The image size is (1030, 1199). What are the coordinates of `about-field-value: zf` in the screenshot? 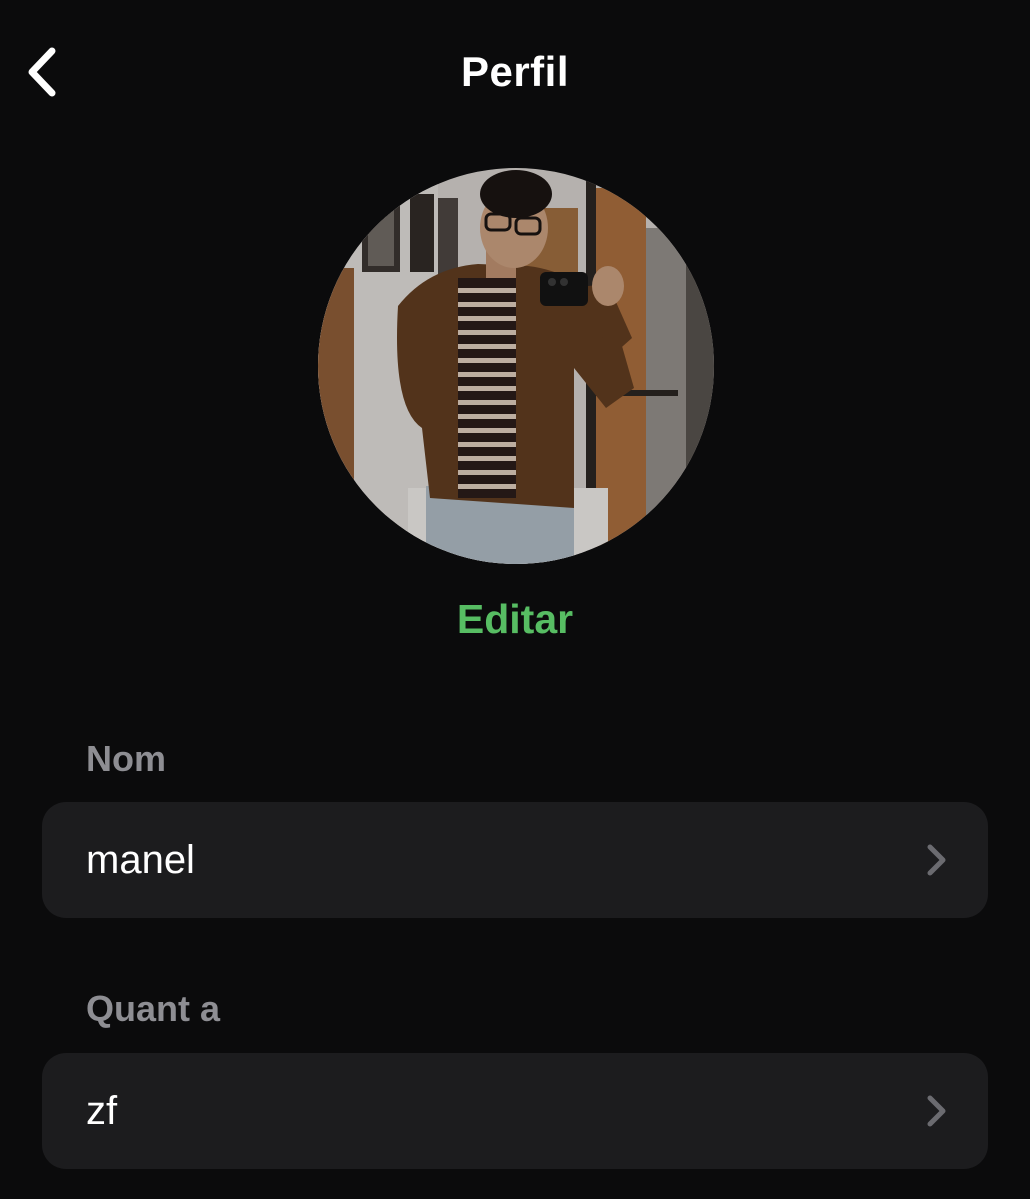 It's located at (102, 1110).